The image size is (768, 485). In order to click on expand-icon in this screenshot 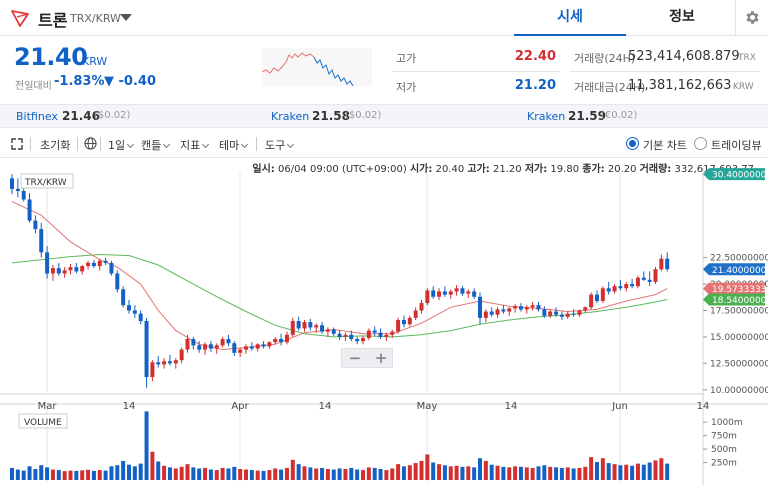, I will do `click(17, 144)`.